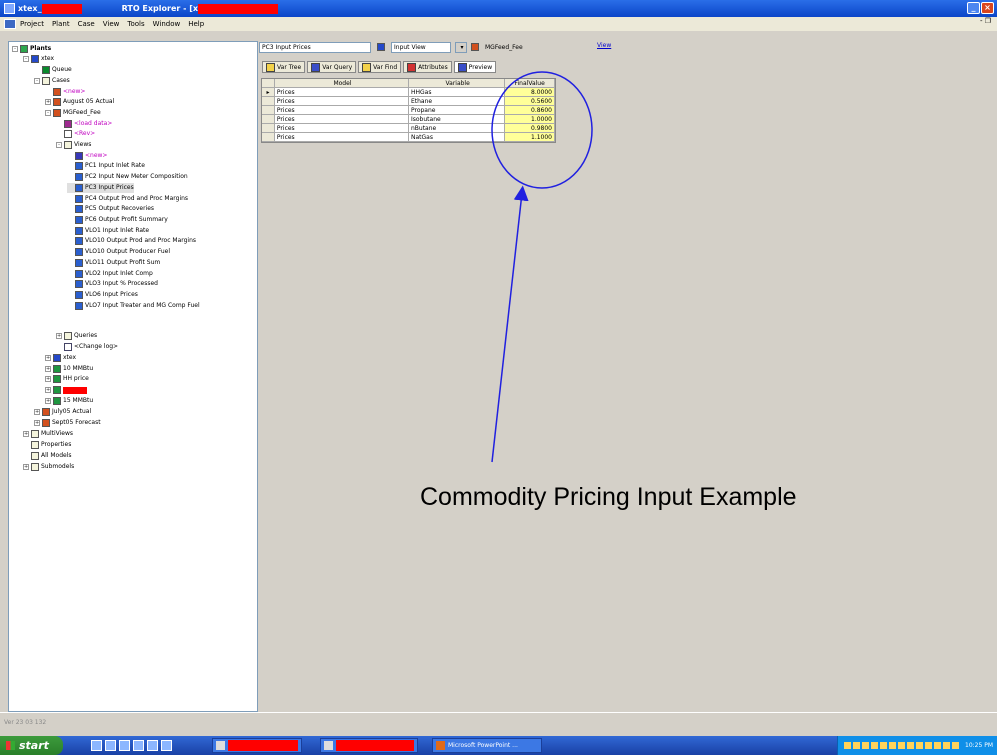 This screenshot has width=997, height=755. Describe the element at coordinates (69, 369) in the screenshot. I see `tree-node: +10 MMBtu` at that location.